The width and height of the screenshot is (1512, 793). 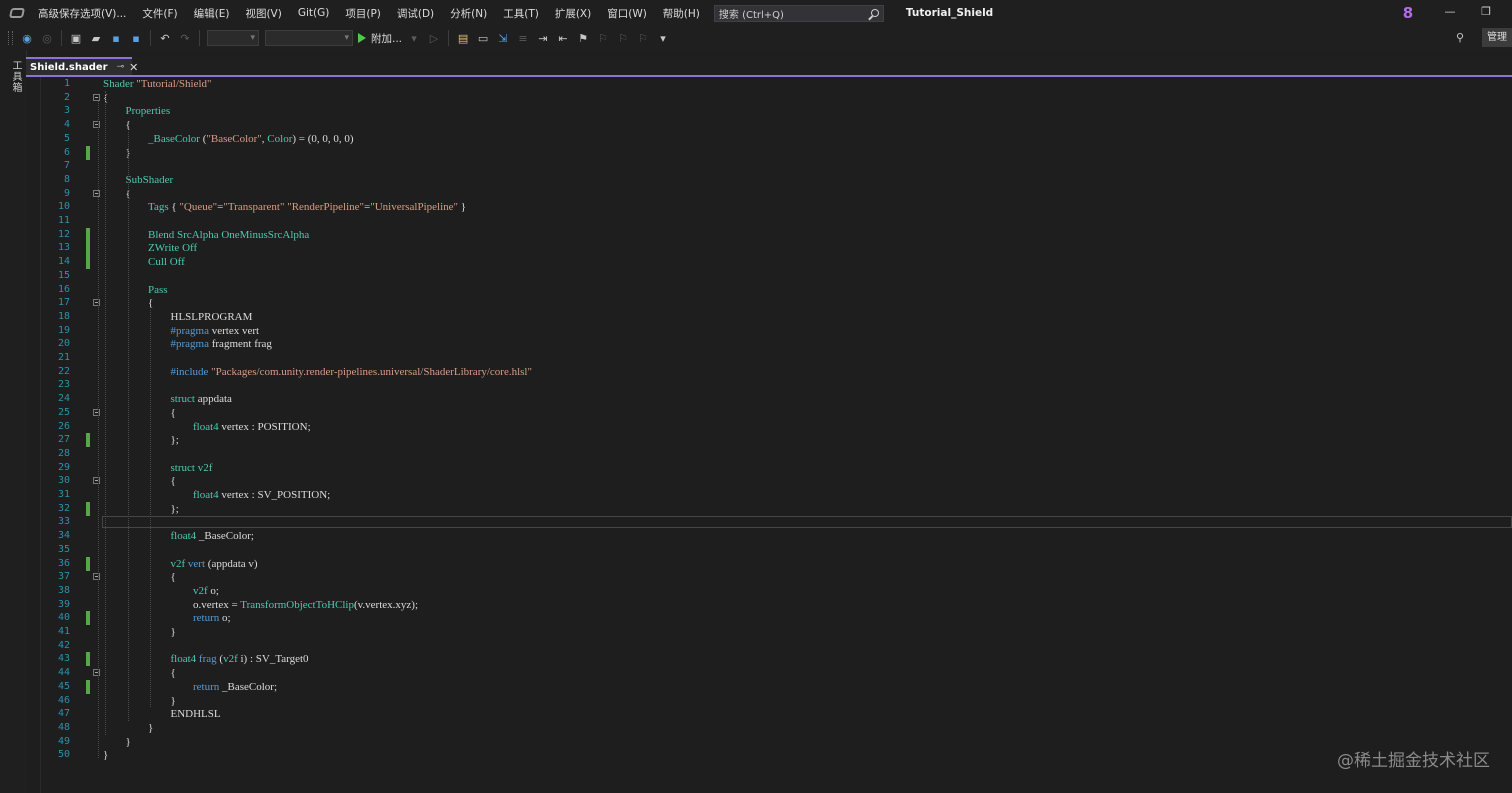 I want to click on code-line: 18 HLSLPROGRAM, so click(x=769, y=317).